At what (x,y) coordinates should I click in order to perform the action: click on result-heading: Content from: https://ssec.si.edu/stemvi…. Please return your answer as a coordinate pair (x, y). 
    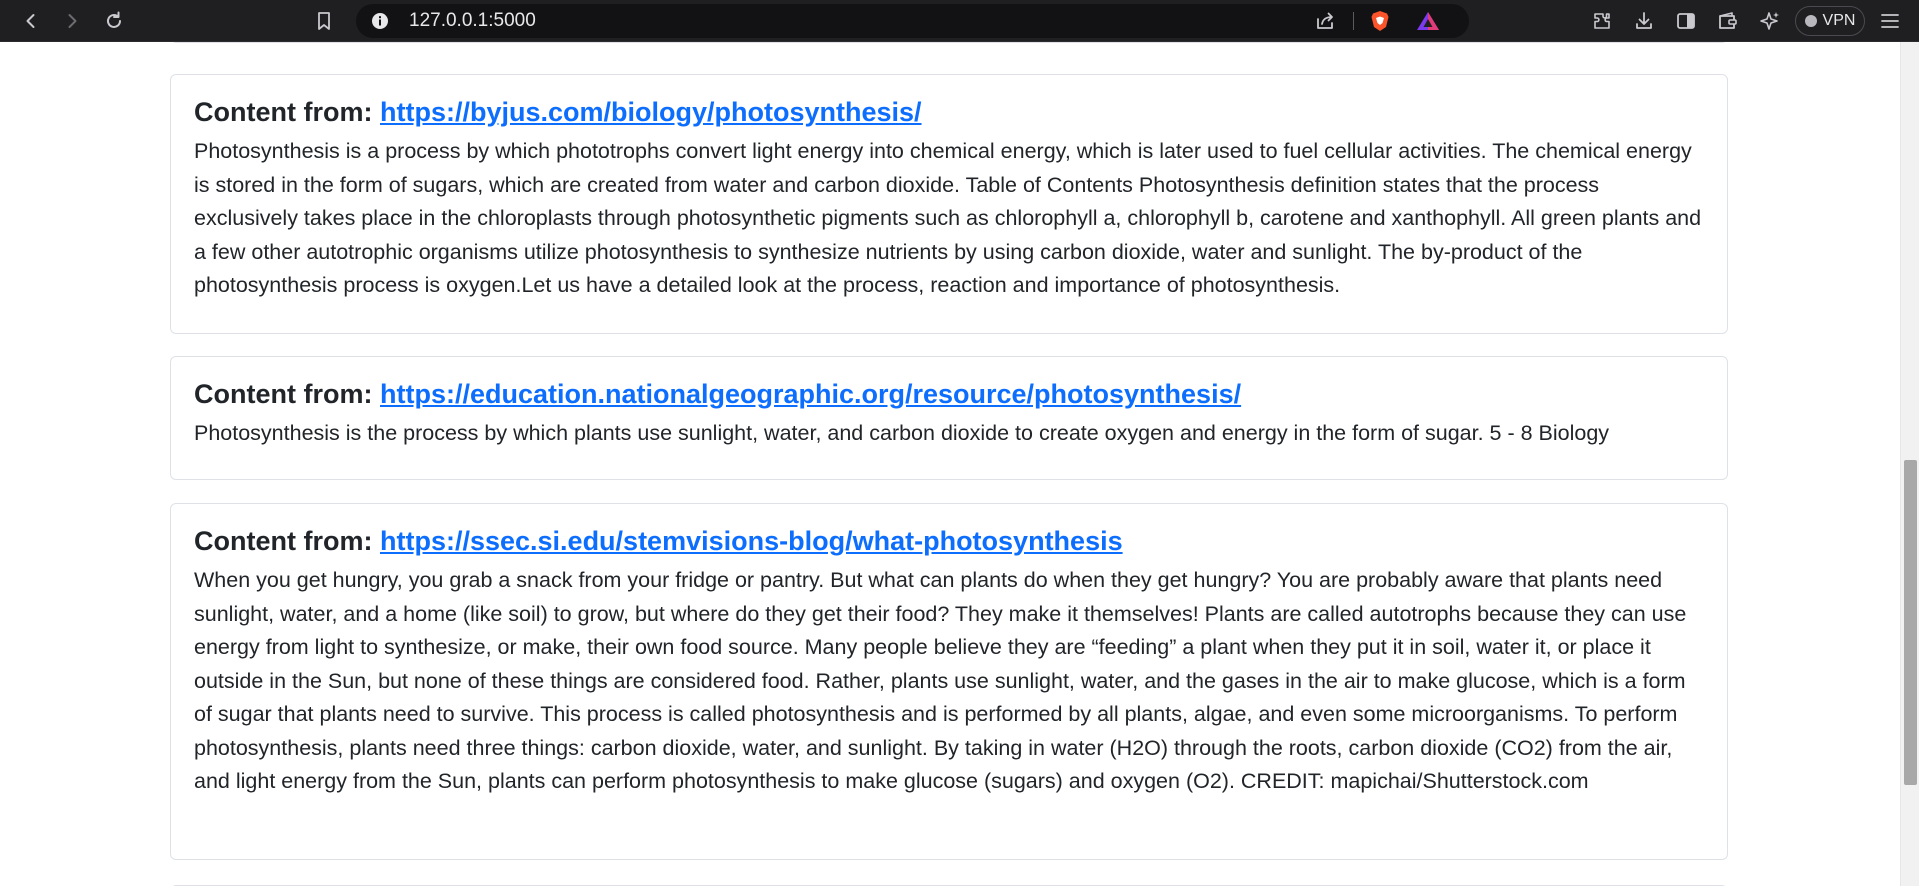
    Looking at the image, I should click on (949, 541).